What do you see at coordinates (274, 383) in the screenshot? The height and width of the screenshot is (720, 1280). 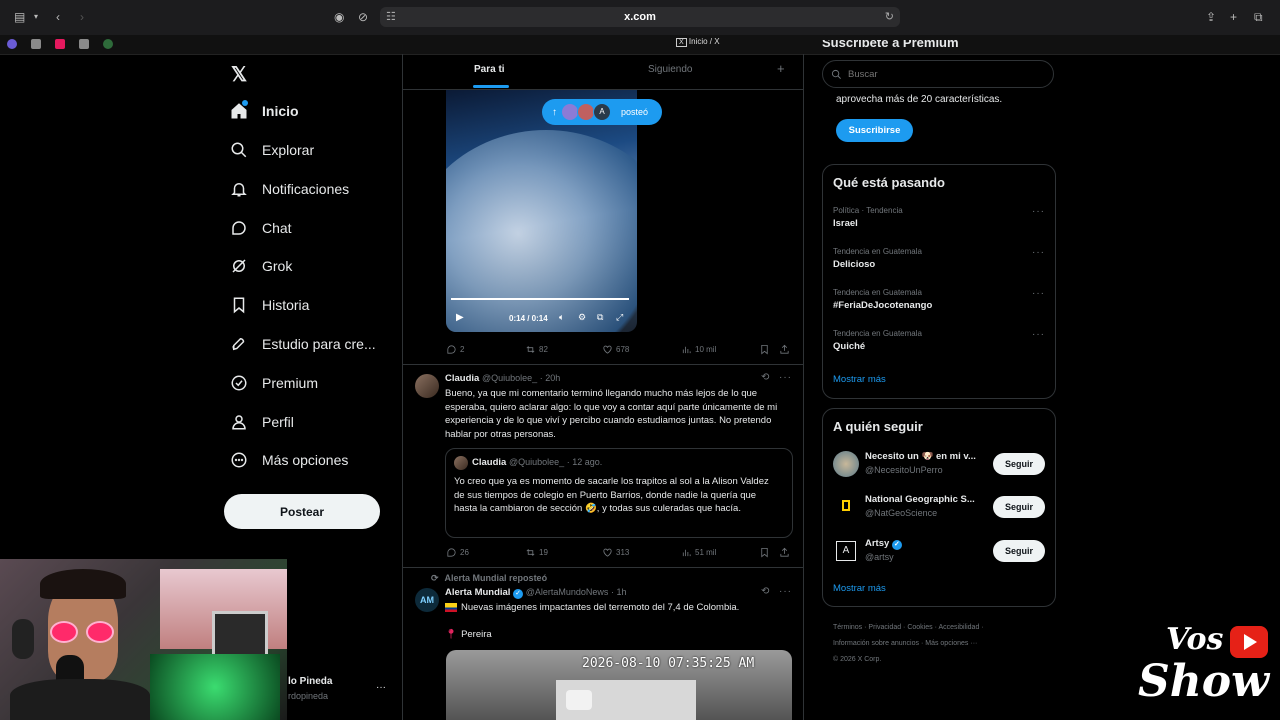 I see `nav-premium: Premium` at bounding box center [274, 383].